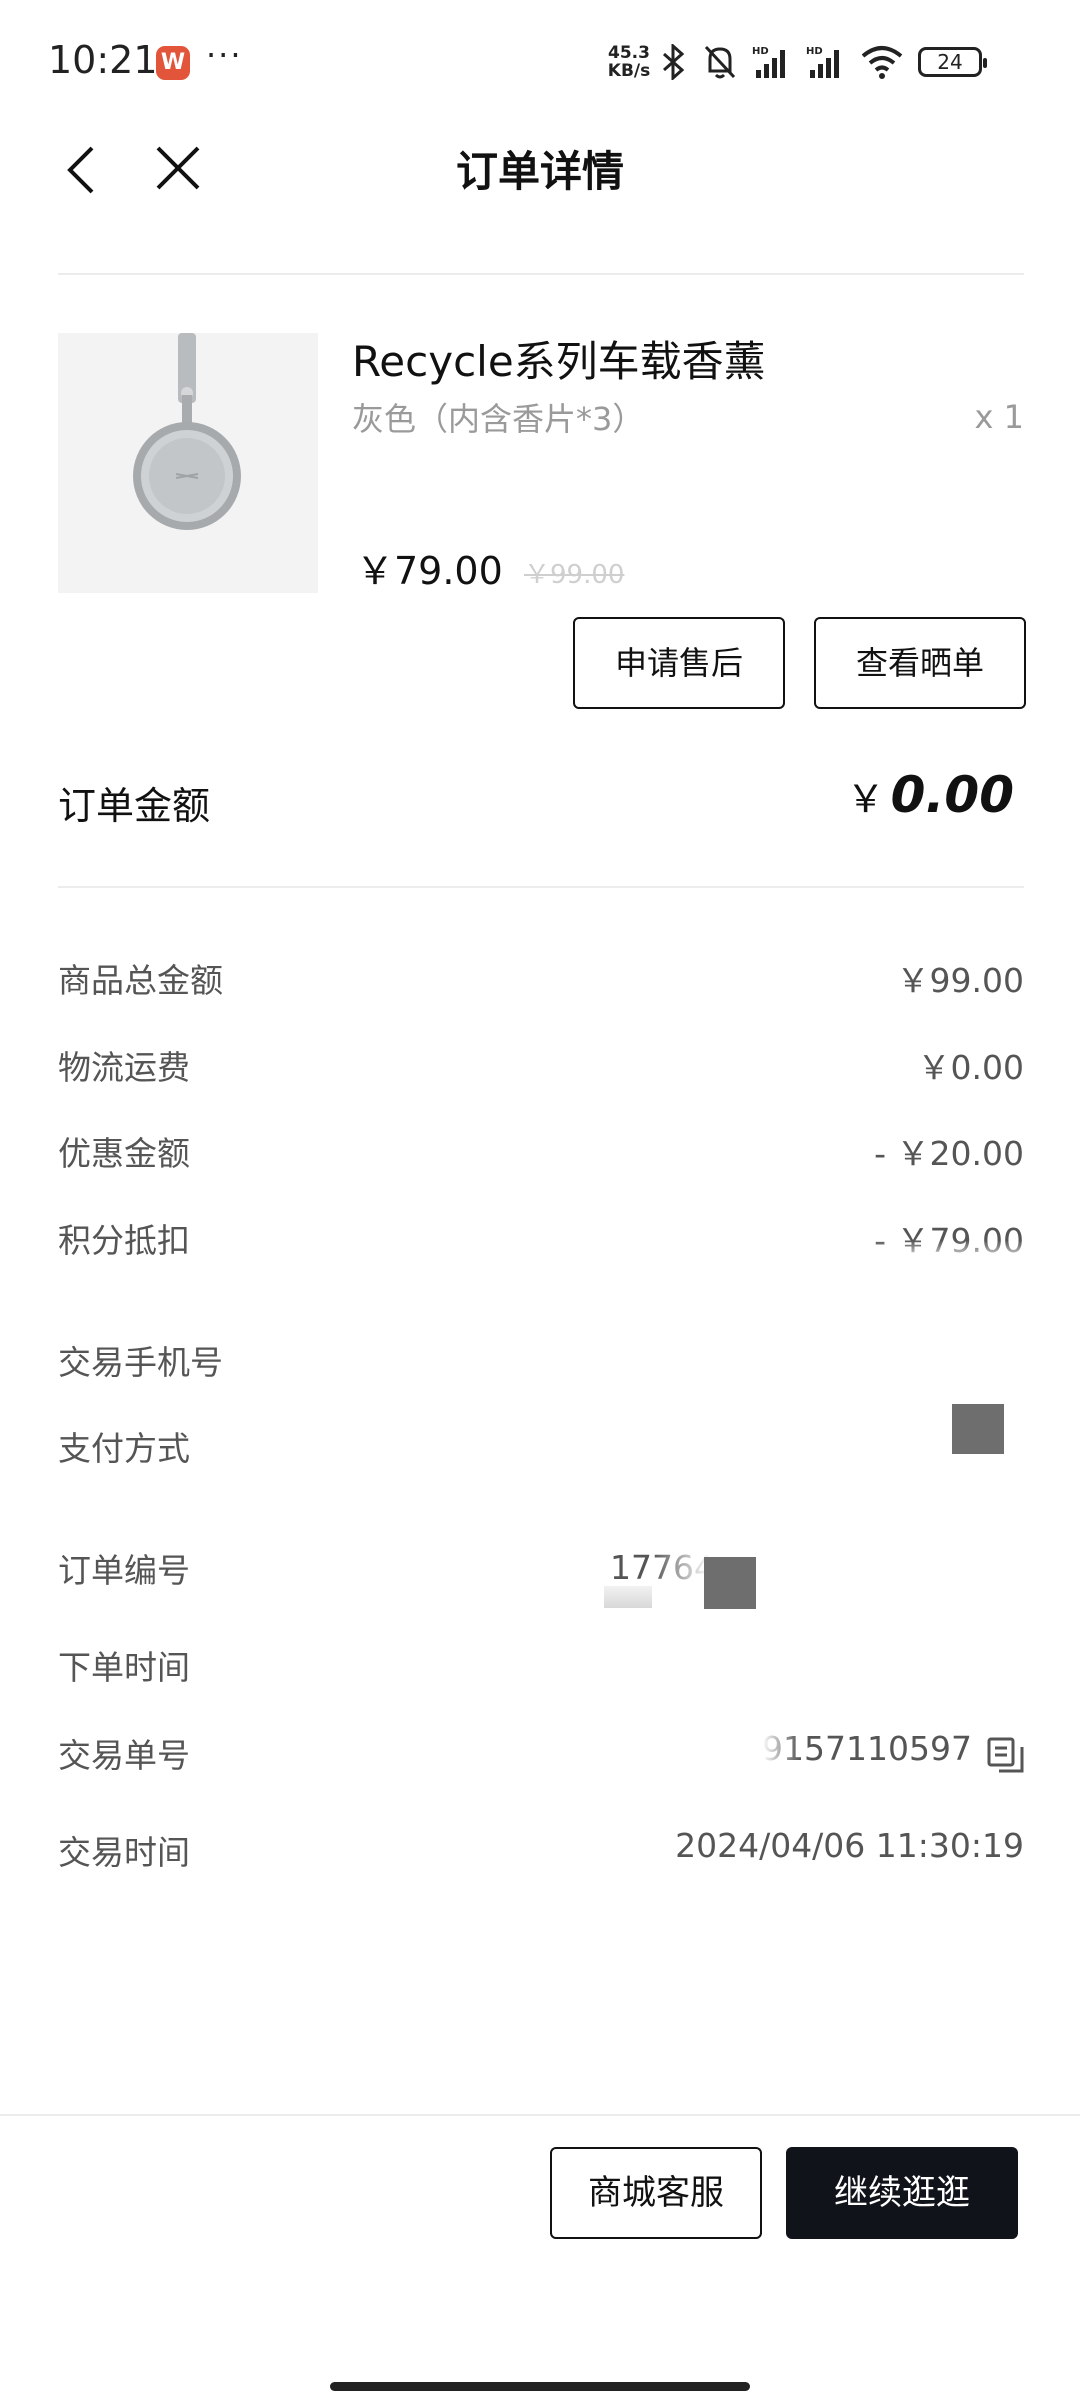 This screenshot has height=2400, width=1080. Describe the element at coordinates (674, 62) in the screenshot. I see `bluetooth-icon` at that location.